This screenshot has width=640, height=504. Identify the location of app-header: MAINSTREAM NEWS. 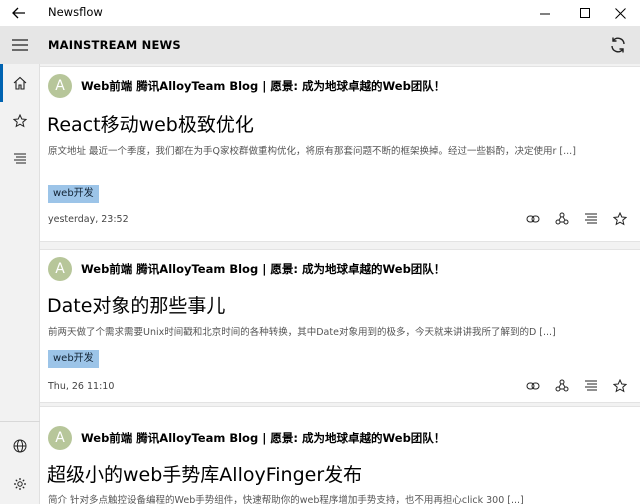
(320, 45).